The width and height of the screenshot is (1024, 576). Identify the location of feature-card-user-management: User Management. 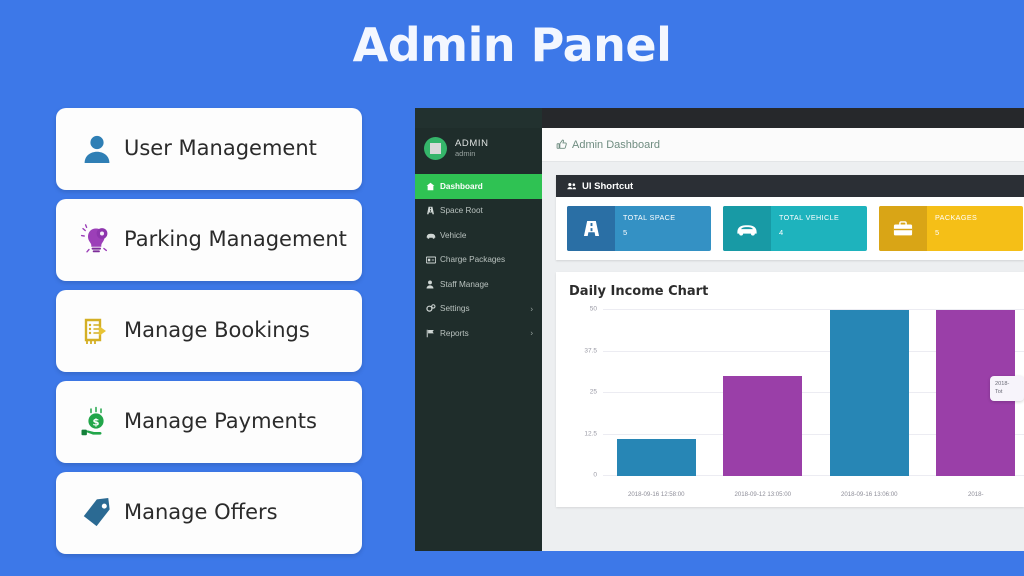
(209, 149).